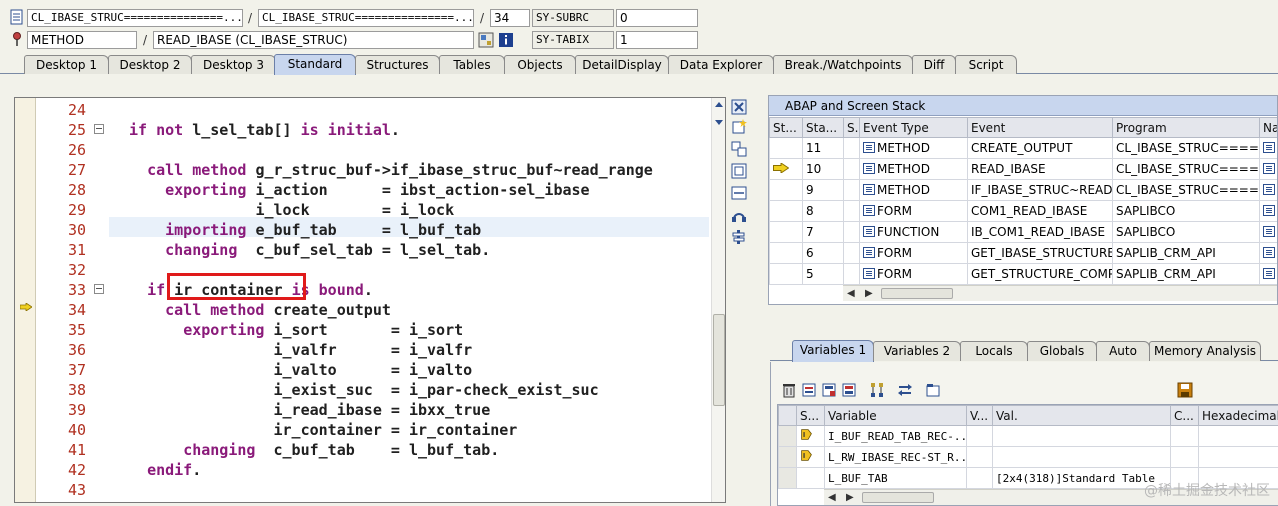  What do you see at coordinates (1023, 253) in the screenshot?
I see `stack-row: 6 FORM GET_IBASE_STRUCTURE SAPLIB_CRM_API` at bounding box center [1023, 253].